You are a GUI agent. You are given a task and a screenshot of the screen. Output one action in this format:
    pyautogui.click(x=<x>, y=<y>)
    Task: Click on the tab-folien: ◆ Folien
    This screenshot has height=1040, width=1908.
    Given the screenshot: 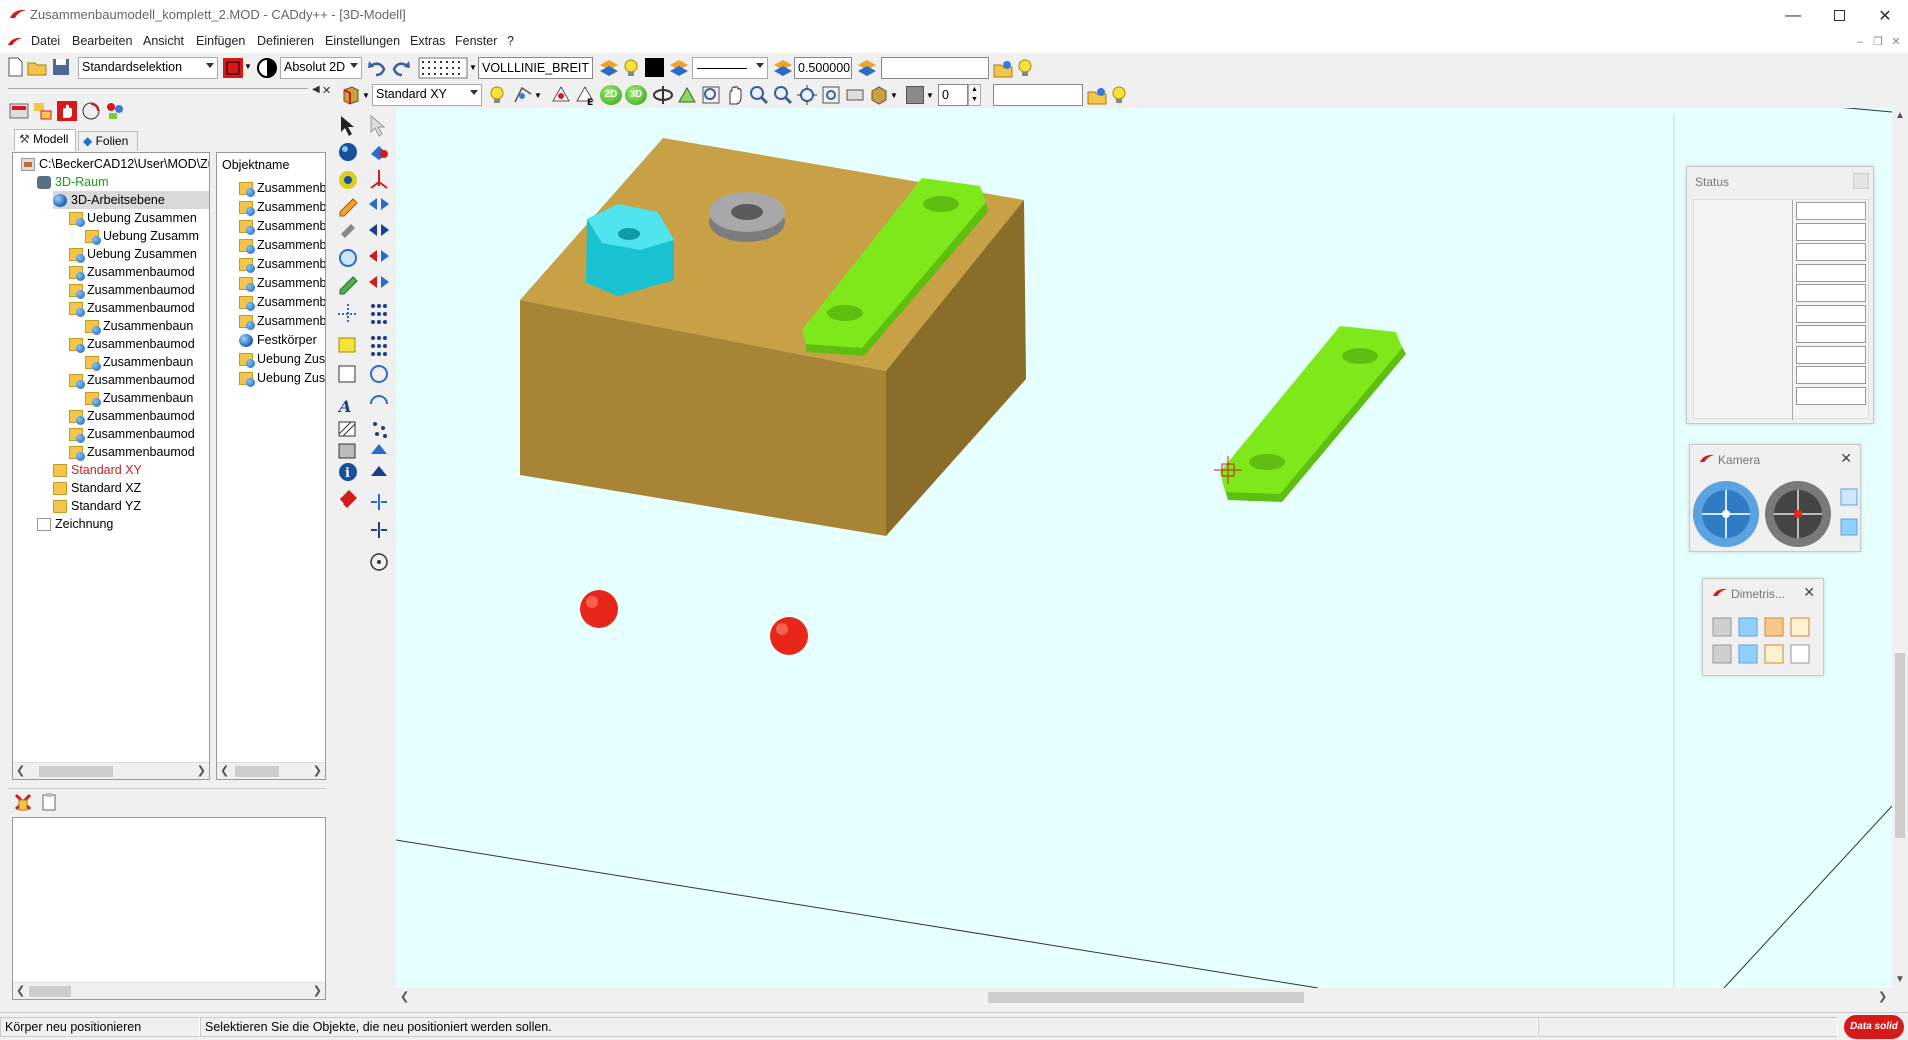 What is the action you would take?
    pyautogui.click(x=108, y=141)
    